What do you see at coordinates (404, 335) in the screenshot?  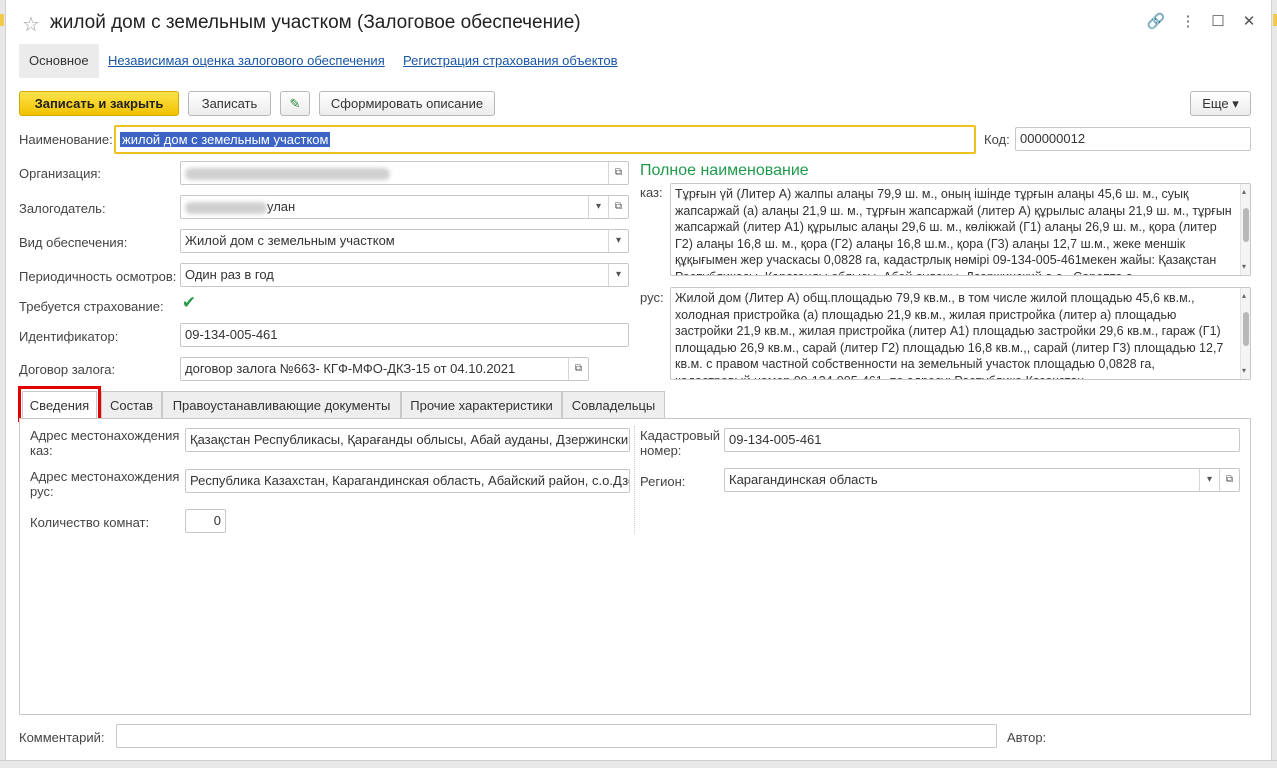 I see `identifier-input: 09-134-005-461` at bounding box center [404, 335].